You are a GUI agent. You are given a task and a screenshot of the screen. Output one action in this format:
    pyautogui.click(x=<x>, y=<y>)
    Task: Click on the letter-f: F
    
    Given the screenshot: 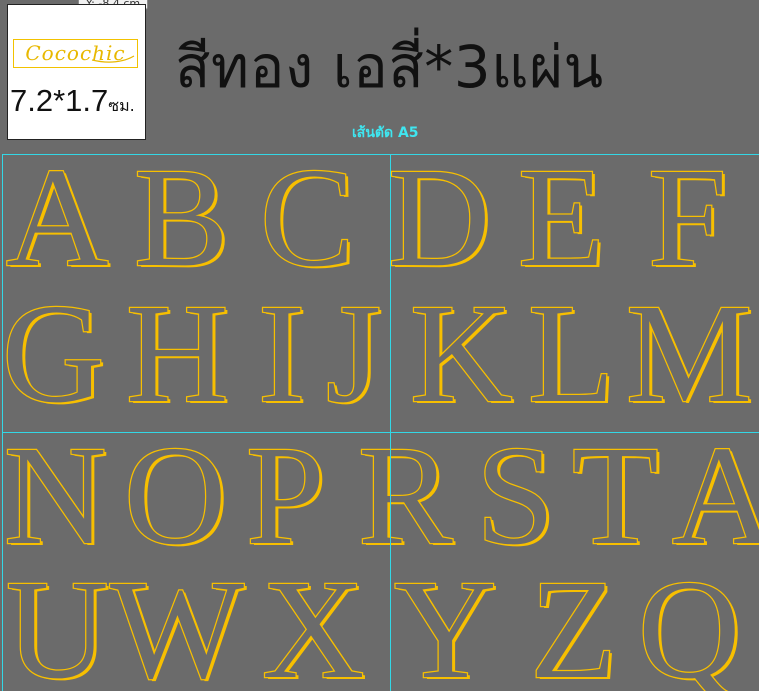 What is the action you would take?
    pyautogui.click(x=687, y=217)
    